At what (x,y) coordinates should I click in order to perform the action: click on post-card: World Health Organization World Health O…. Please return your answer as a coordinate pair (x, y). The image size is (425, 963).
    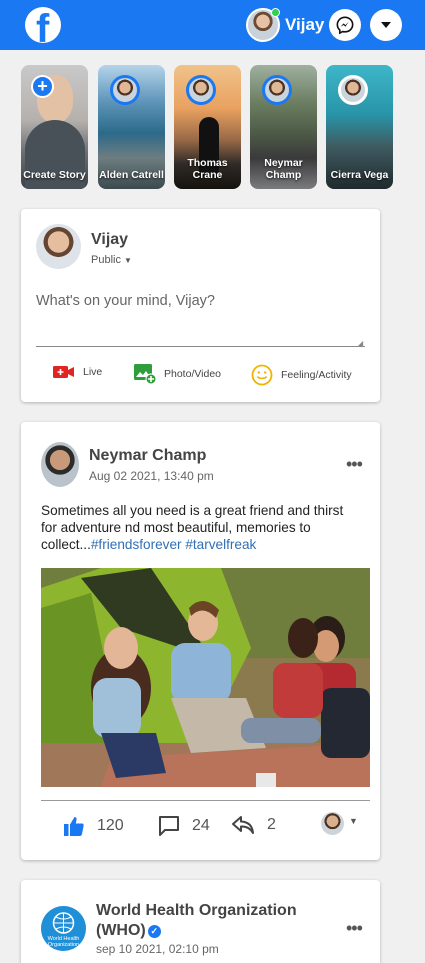
    Looking at the image, I should click on (200, 921).